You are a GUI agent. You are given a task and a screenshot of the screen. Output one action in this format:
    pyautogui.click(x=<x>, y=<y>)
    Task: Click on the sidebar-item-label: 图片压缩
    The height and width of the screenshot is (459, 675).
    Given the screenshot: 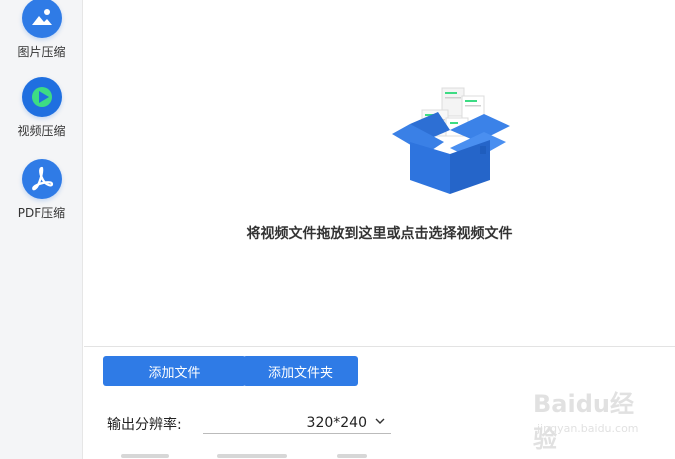 What is the action you would take?
    pyautogui.click(x=41, y=52)
    